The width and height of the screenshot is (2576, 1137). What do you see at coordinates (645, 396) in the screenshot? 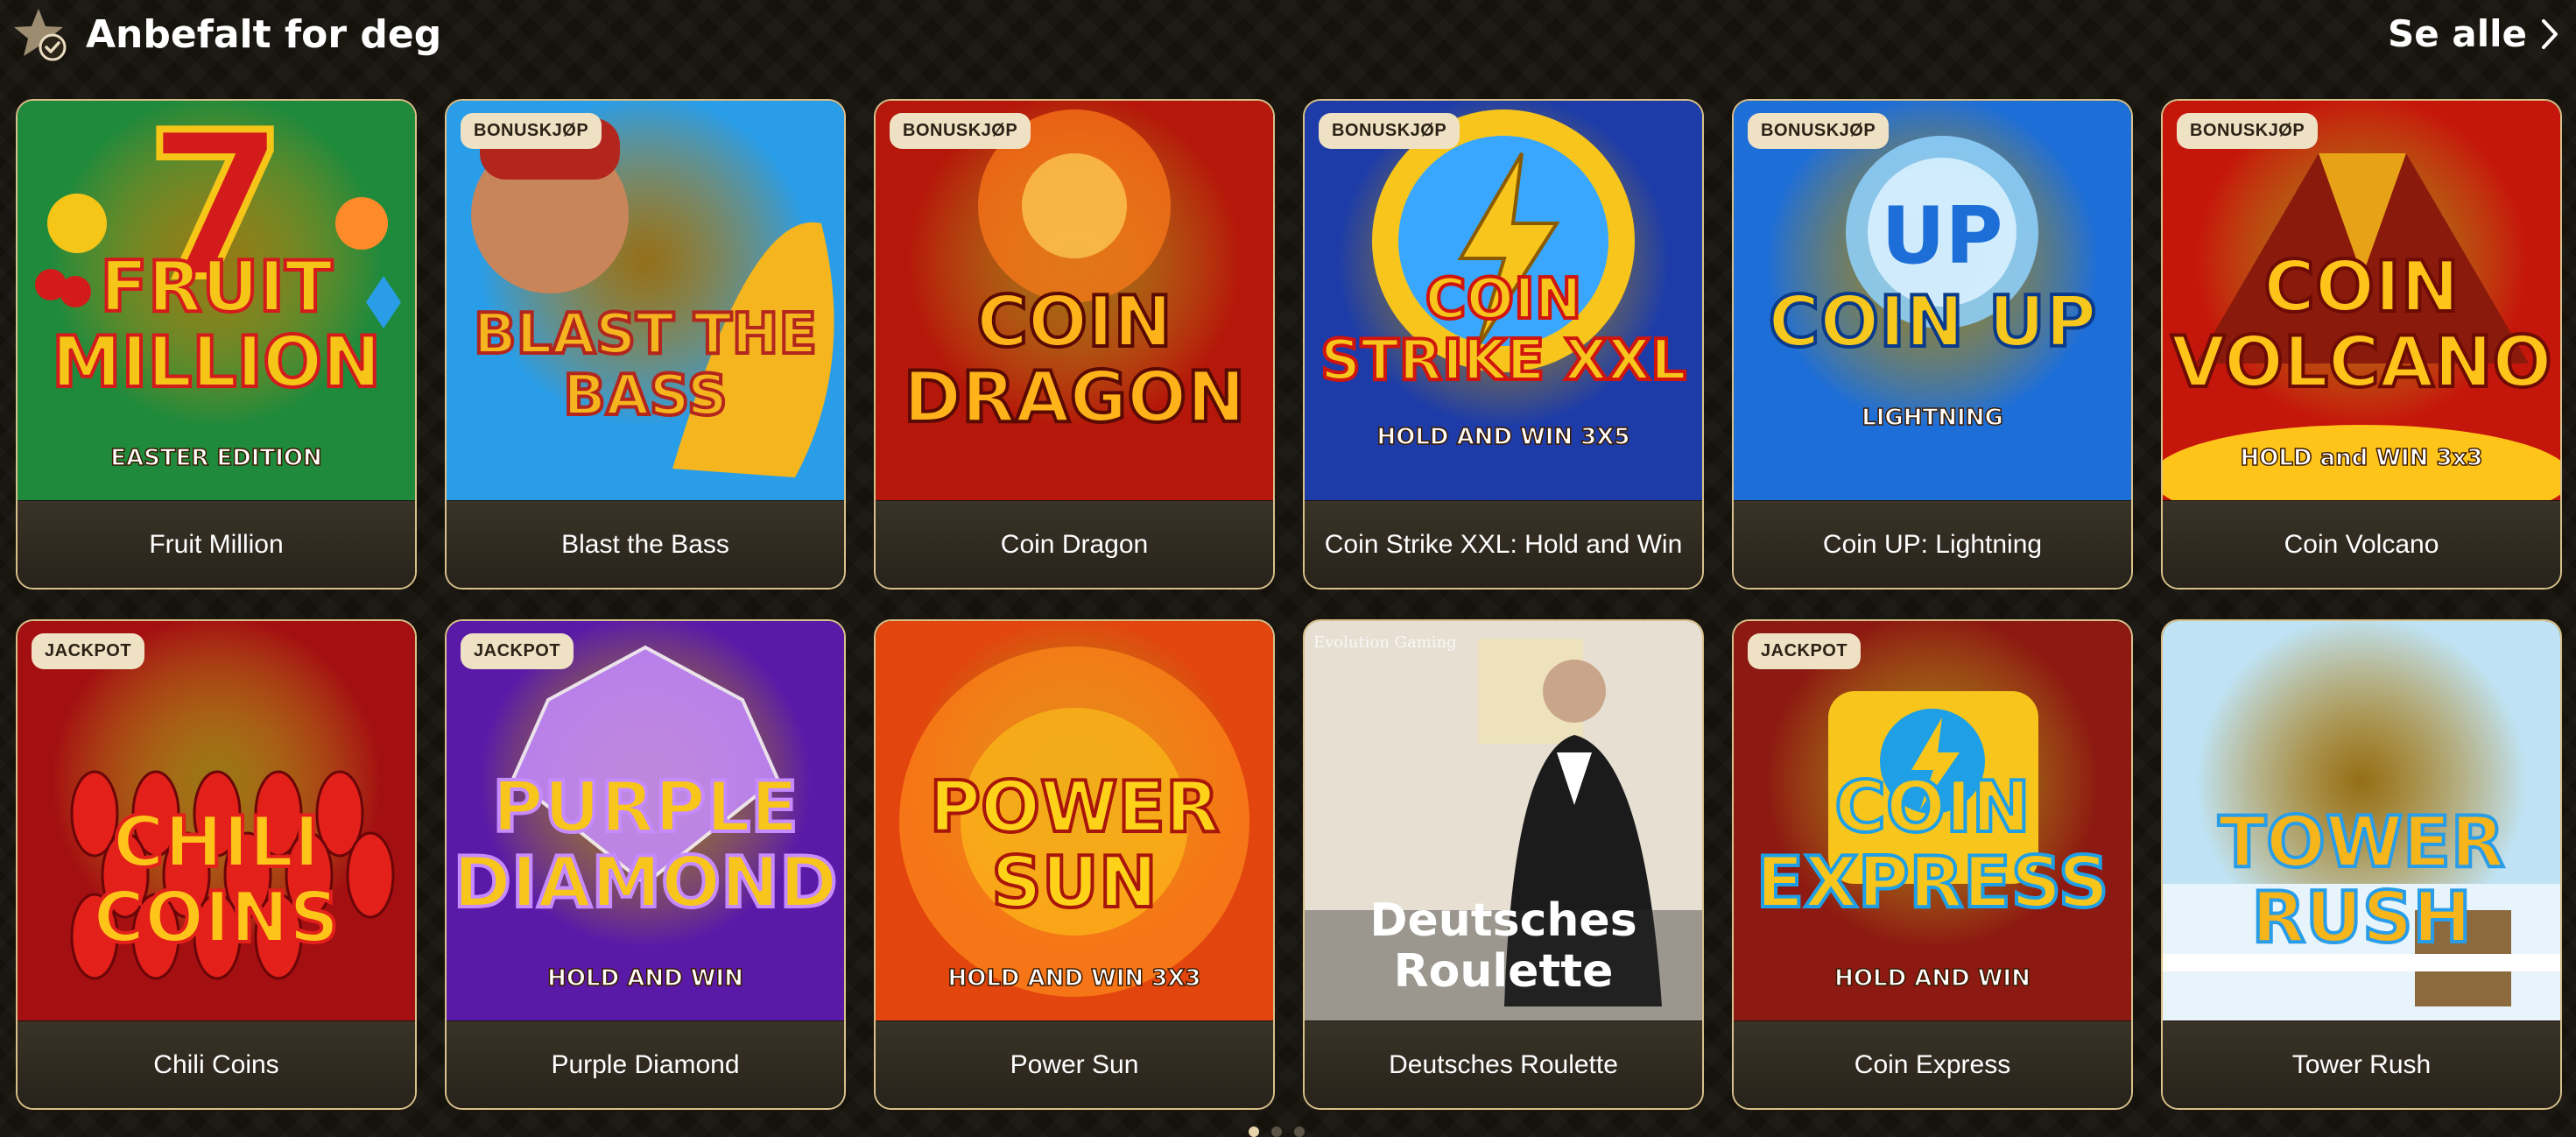
I see `svg-text: BASS` at bounding box center [645, 396].